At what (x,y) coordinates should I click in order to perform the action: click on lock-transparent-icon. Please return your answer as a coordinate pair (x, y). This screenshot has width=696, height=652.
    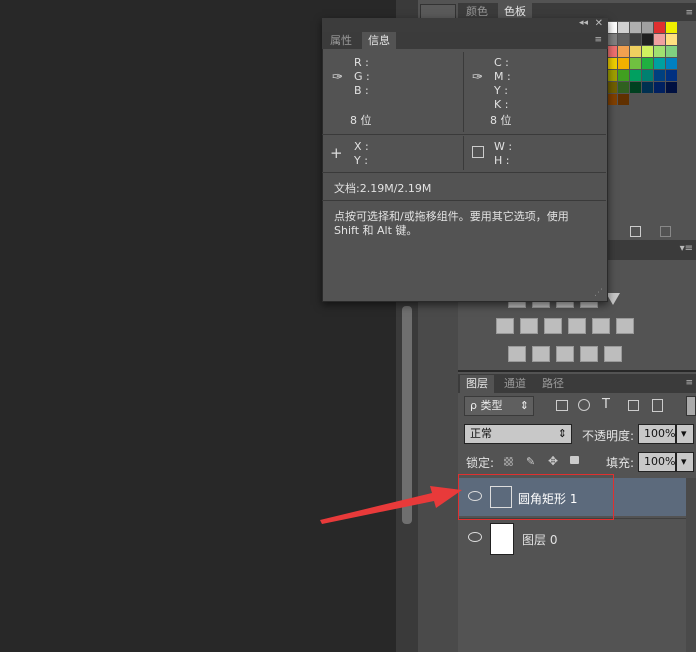
    Looking at the image, I should click on (508, 461).